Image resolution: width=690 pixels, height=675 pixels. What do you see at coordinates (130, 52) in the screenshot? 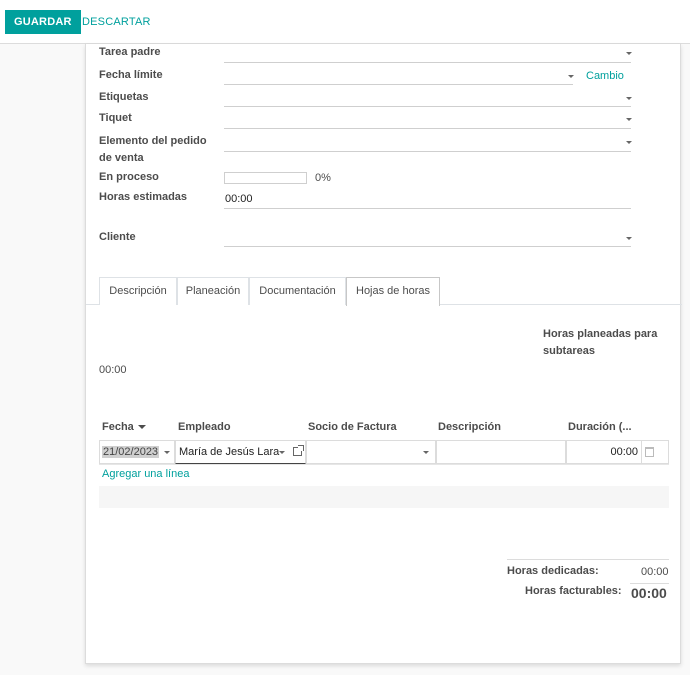
I see `parent-task-label: Tarea padre` at bounding box center [130, 52].